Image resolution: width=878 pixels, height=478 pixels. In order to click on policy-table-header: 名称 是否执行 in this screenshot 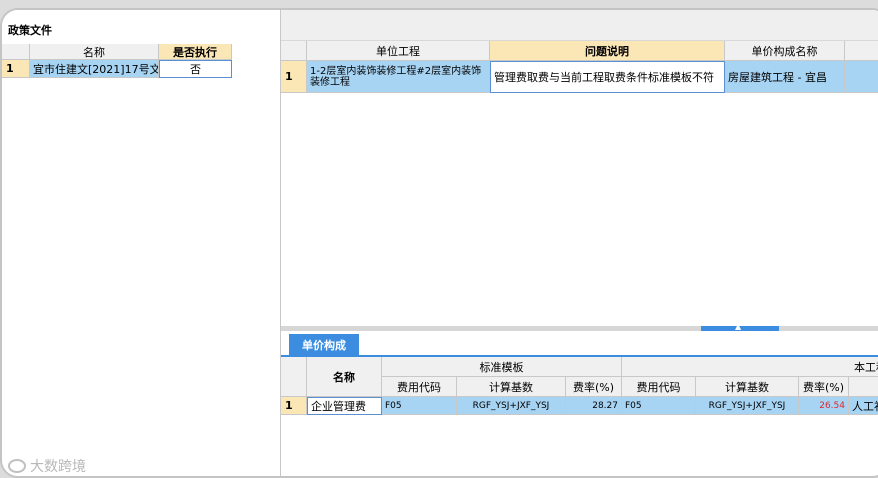, I will do `click(117, 52)`.